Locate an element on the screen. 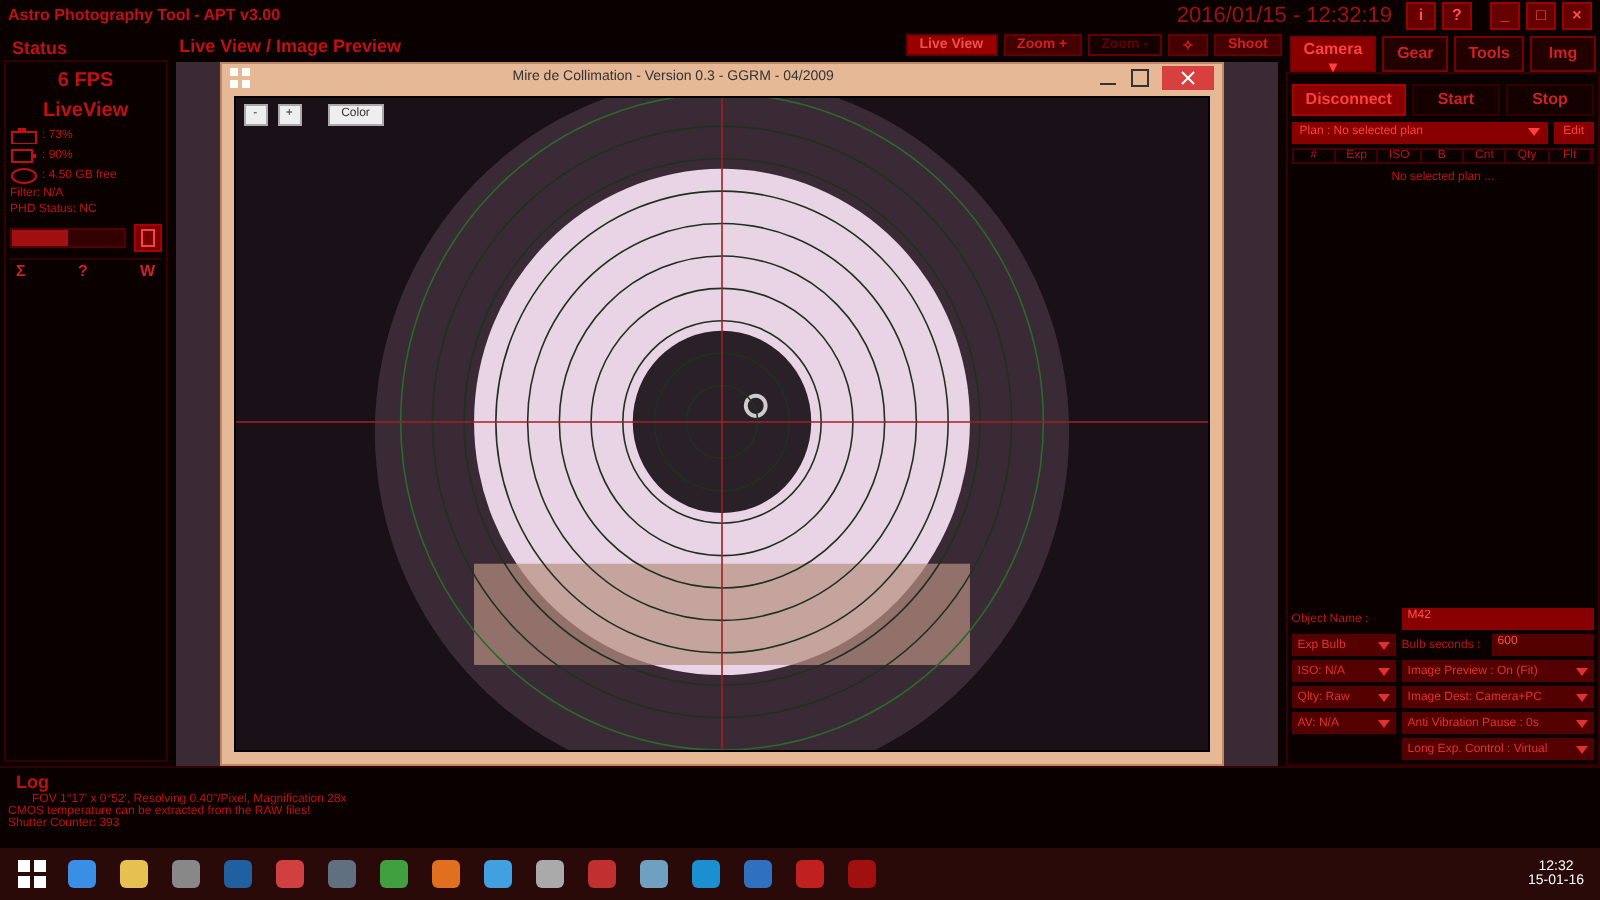 The height and width of the screenshot is (900, 1600). window-button: i is located at coordinates (1421, 15).